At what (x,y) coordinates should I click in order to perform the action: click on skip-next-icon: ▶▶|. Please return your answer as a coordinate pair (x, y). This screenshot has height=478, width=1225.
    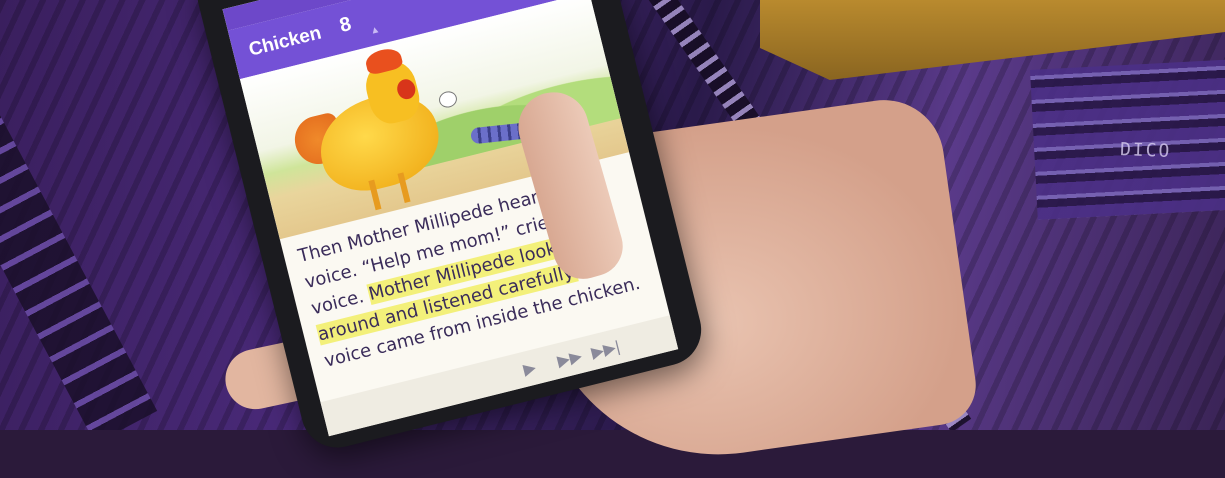
    Looking at the image, I should click on (605, 350).